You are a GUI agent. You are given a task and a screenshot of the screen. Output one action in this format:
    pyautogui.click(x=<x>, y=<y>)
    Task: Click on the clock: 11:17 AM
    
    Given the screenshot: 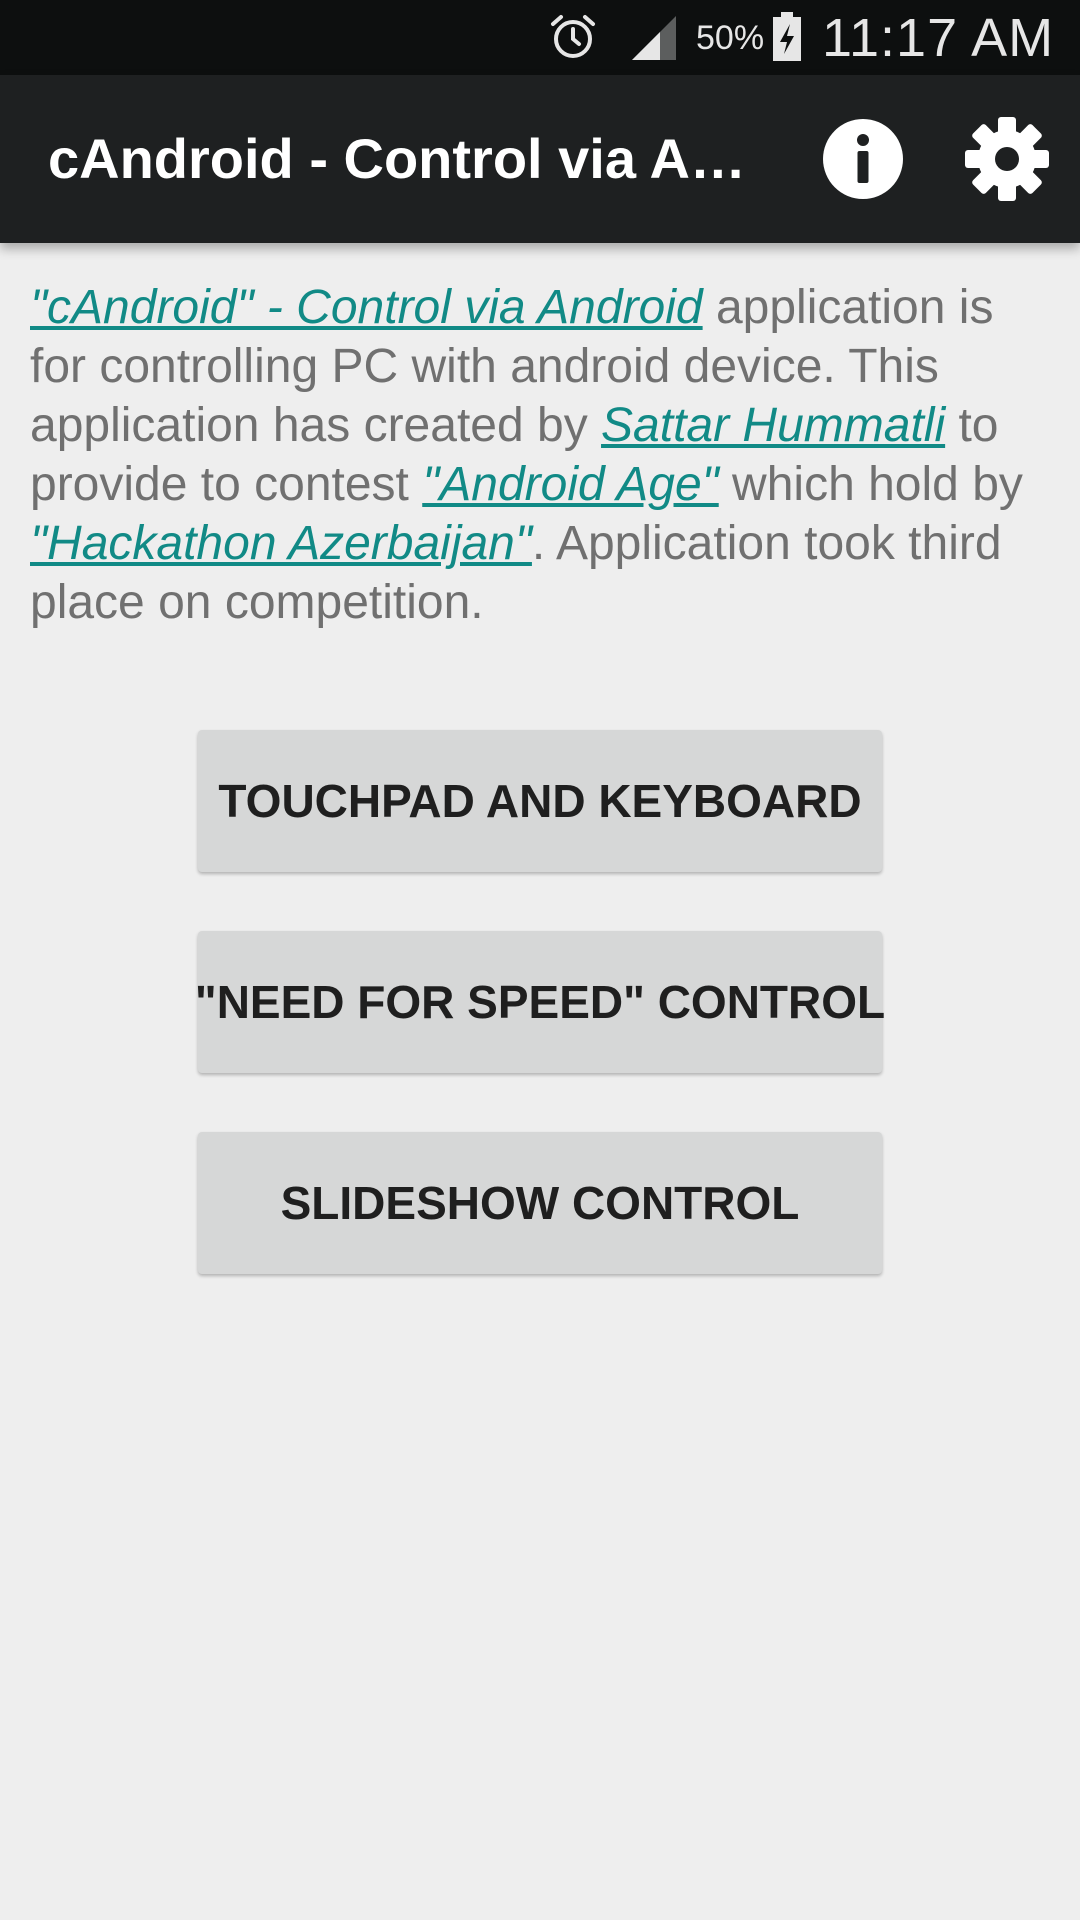 What is the action you would take?
    pyautogui.click(x=938, y=38)
    